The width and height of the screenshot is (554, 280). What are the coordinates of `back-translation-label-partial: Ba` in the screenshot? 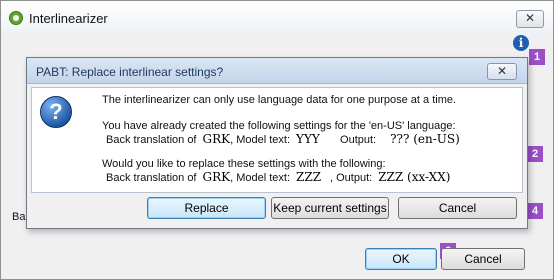 It's located at (19, 217).